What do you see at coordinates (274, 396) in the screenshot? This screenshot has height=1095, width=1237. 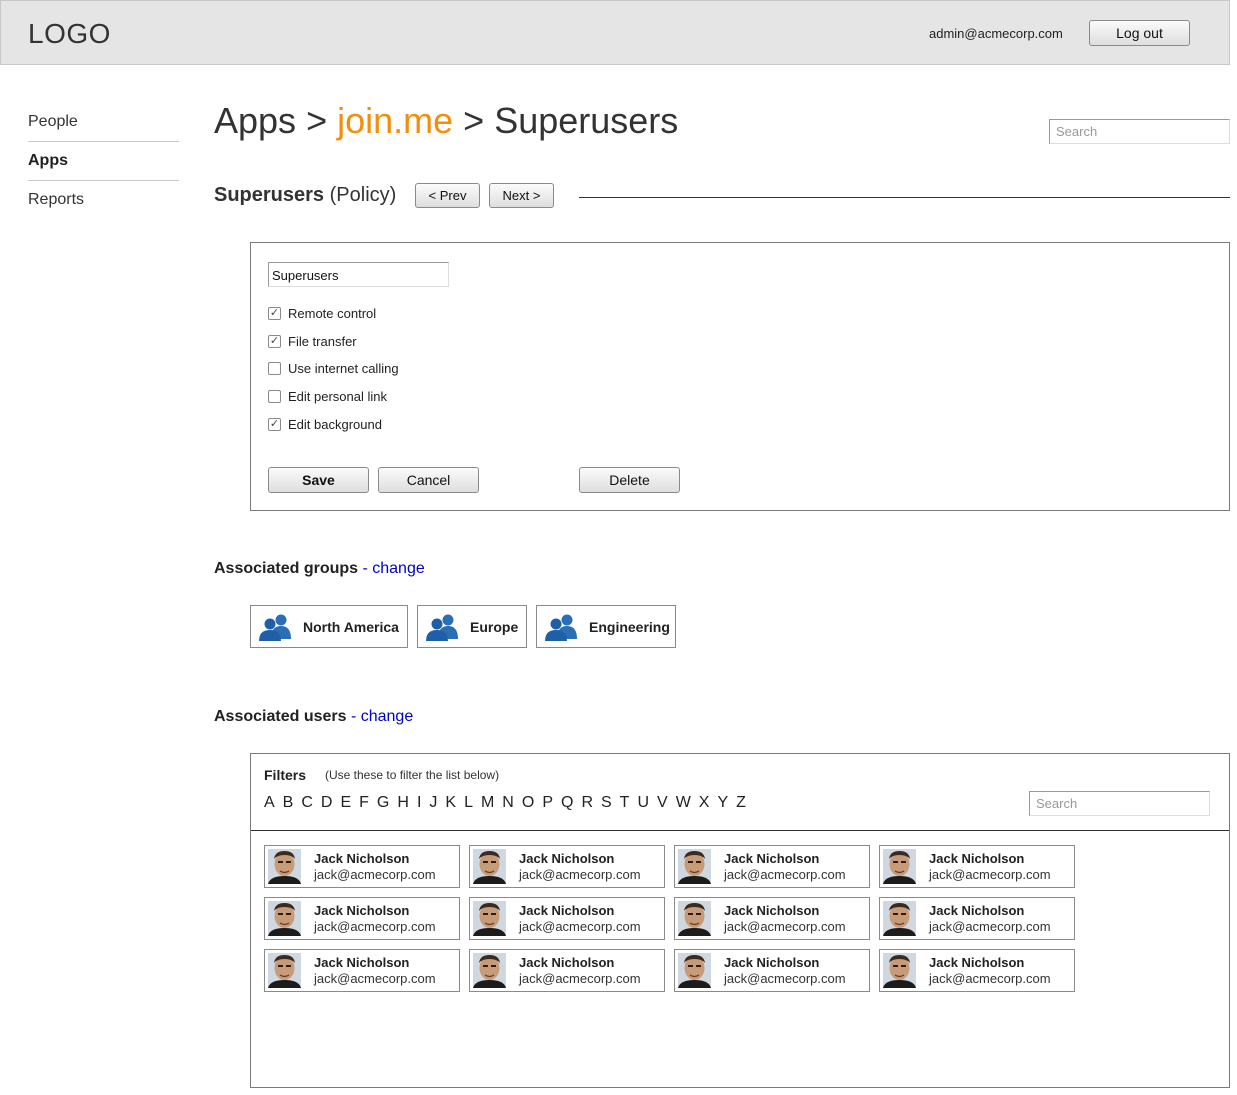 I see `checkbox-edit-personal-link` at bounding box center [274, 396].